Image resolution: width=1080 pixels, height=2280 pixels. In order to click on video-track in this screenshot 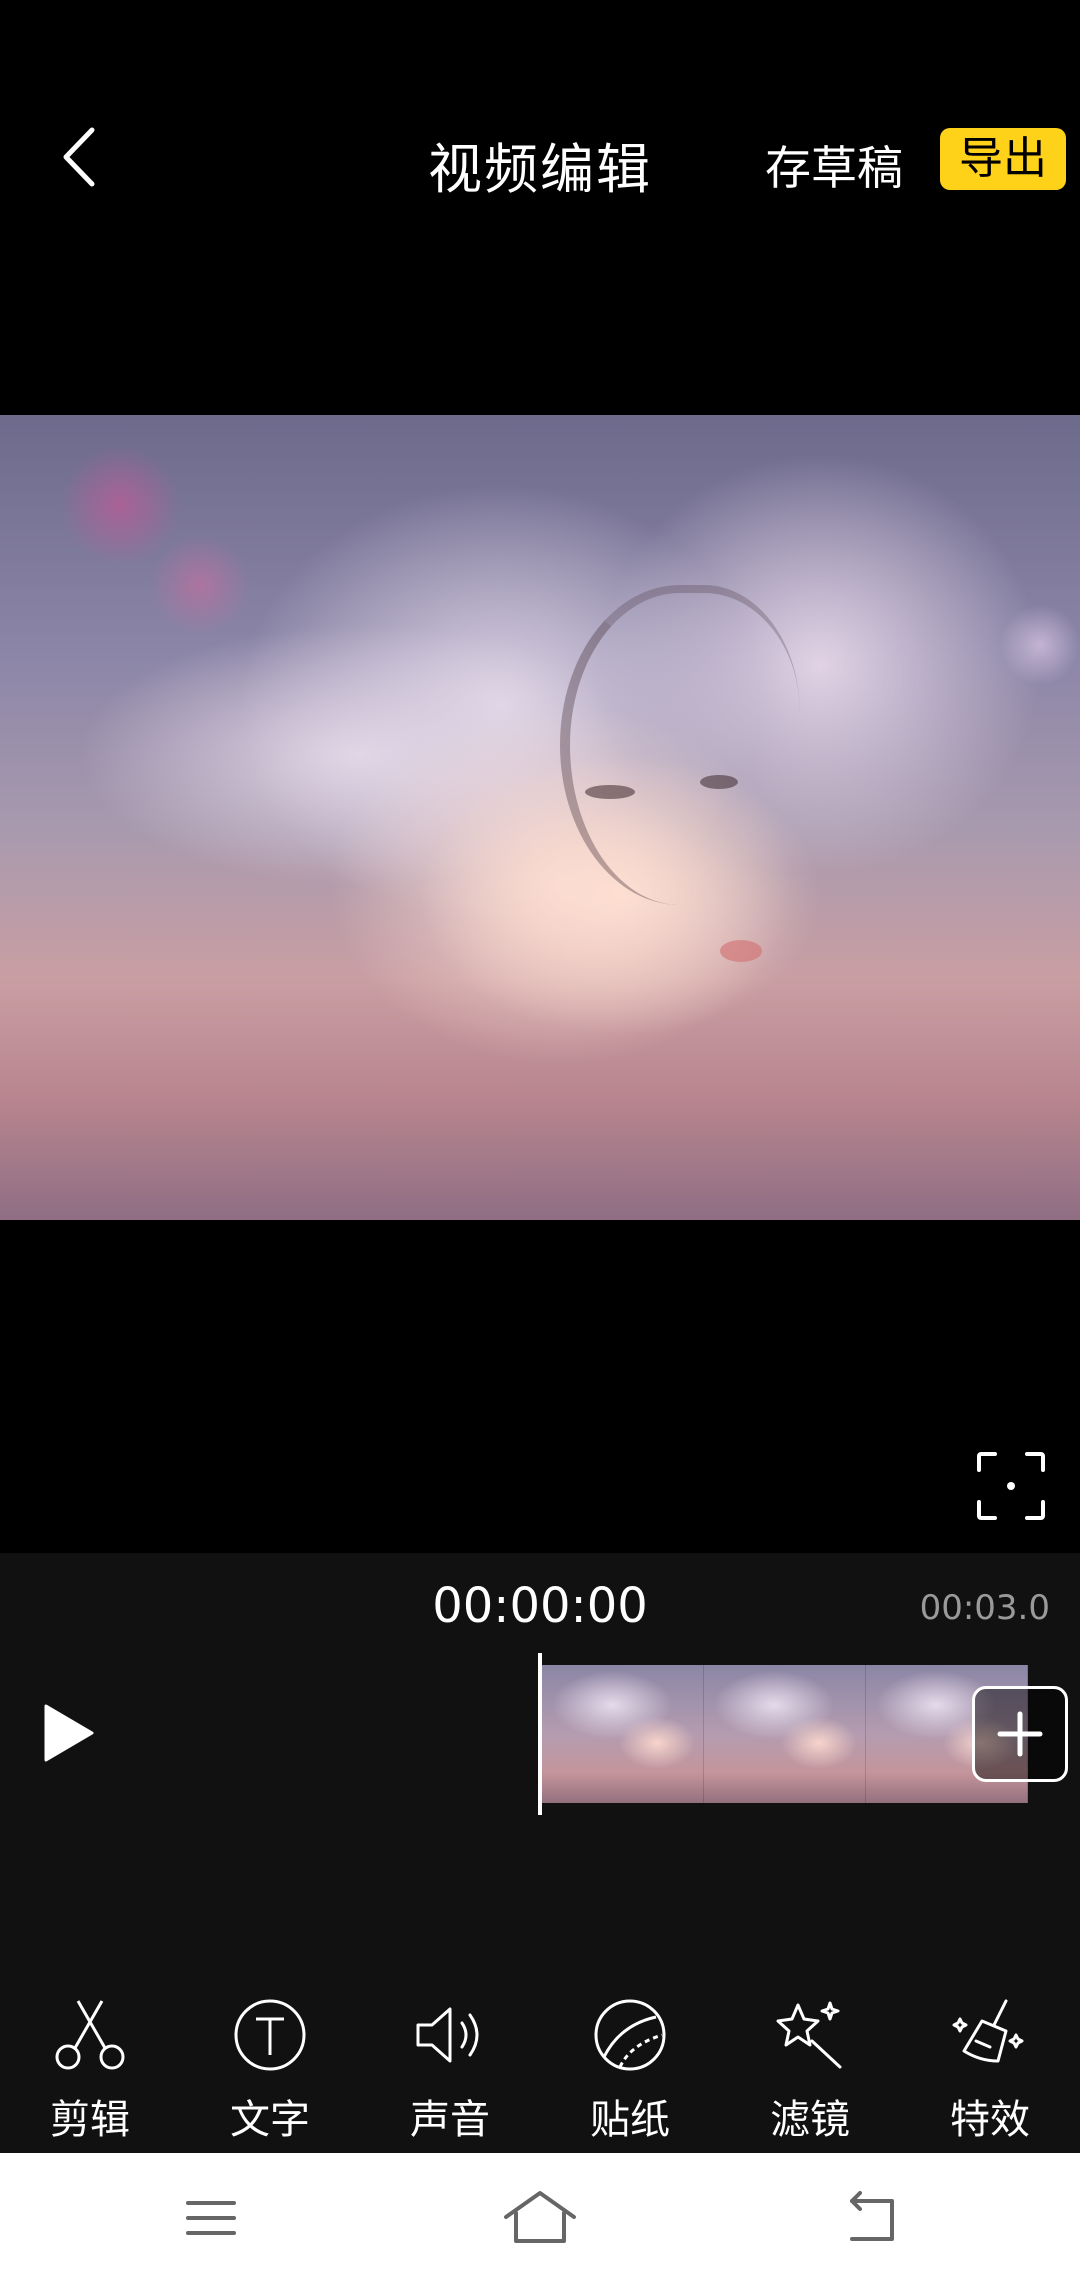, I will do `click(785, 1734)`.